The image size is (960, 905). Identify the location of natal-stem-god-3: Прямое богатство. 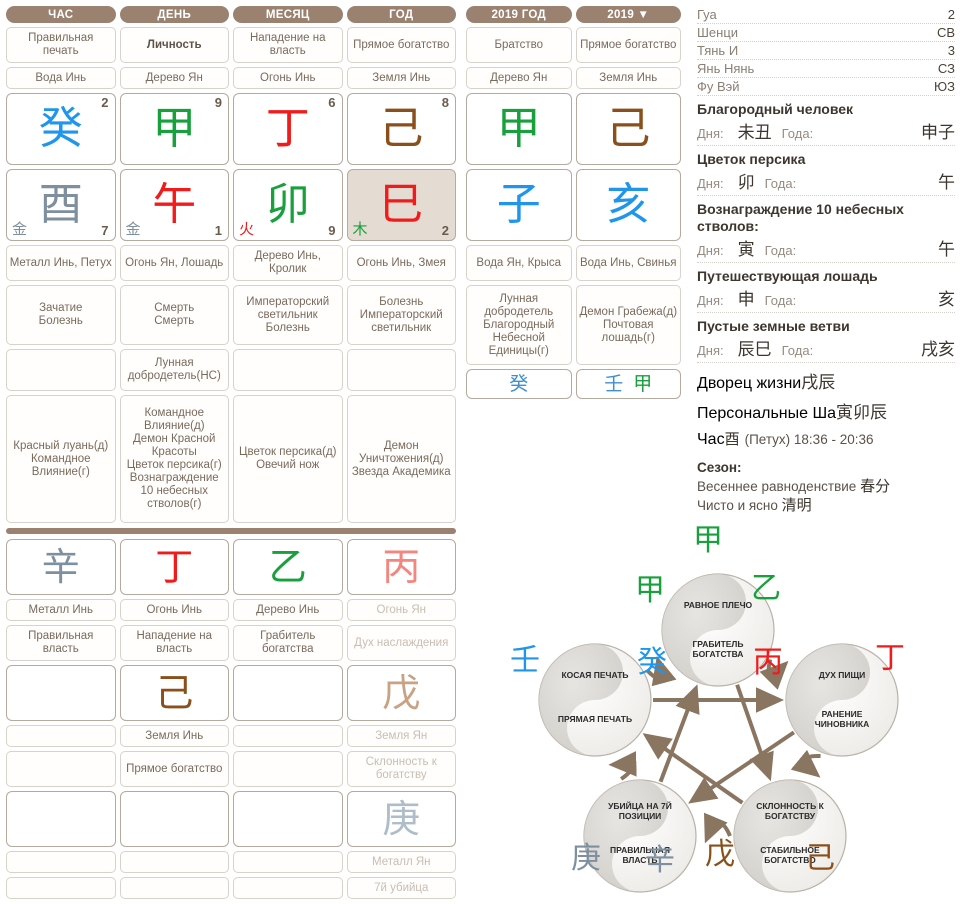
(401, 45).